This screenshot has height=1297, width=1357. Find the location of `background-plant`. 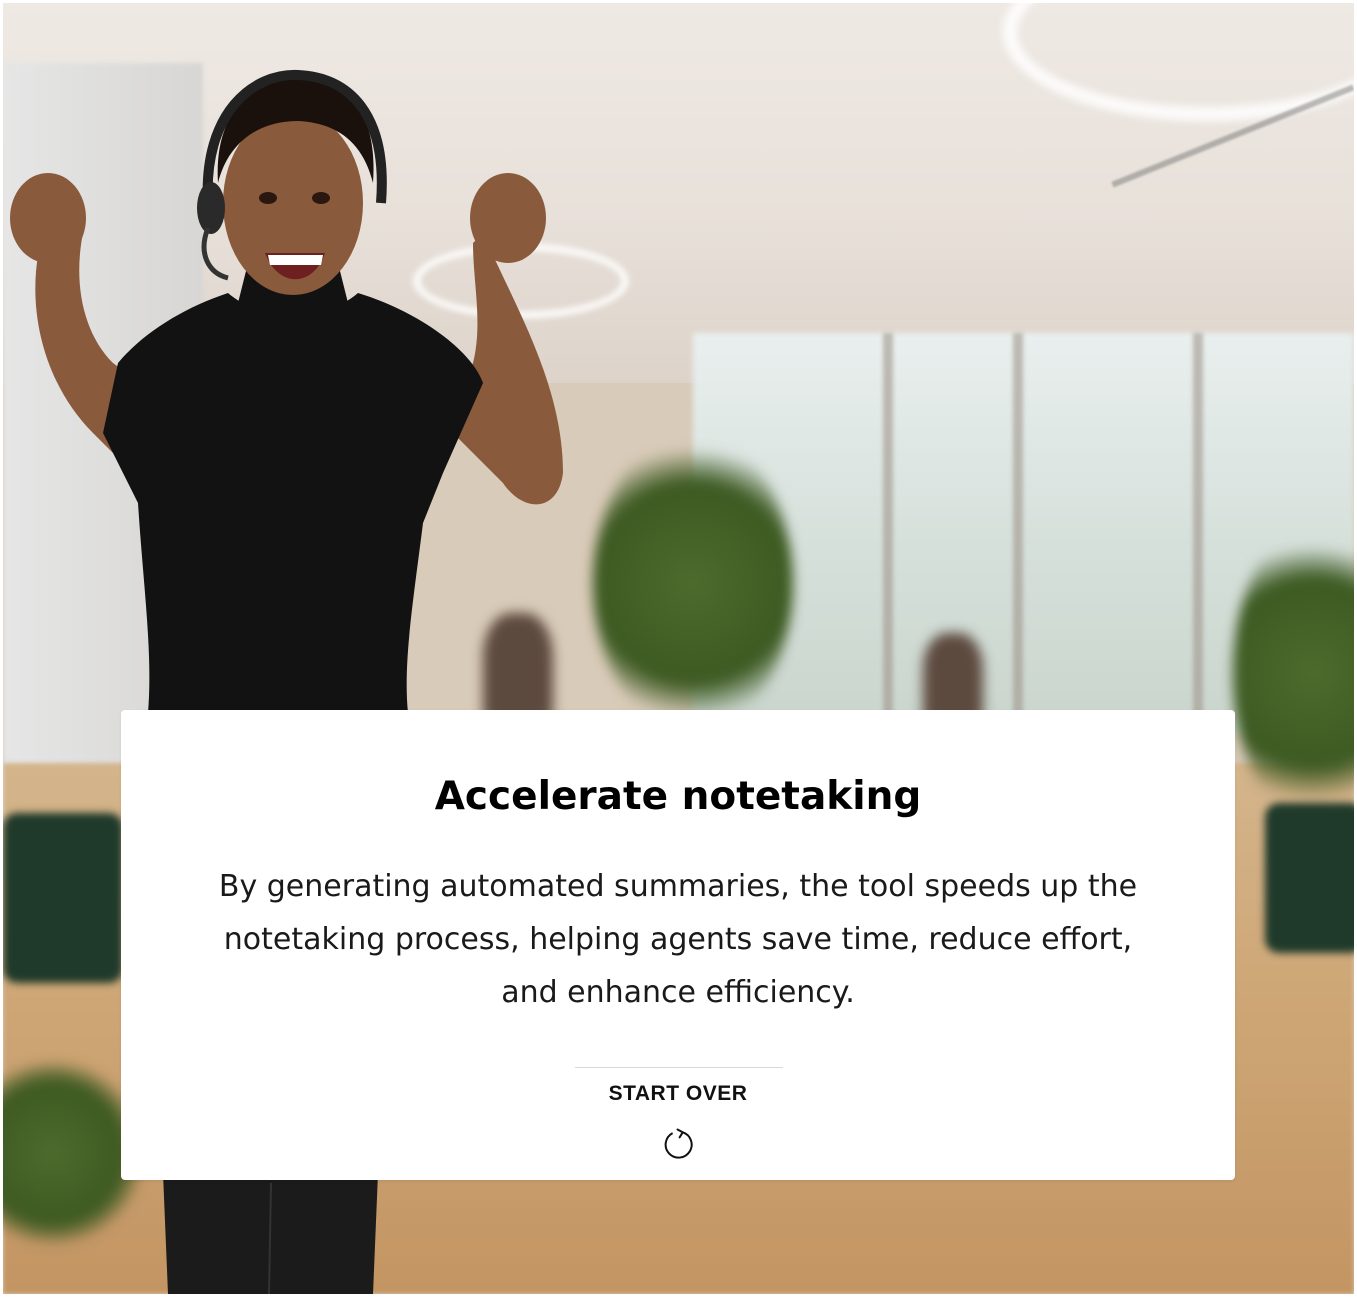

background-plant is located at coordinates (693, 583).